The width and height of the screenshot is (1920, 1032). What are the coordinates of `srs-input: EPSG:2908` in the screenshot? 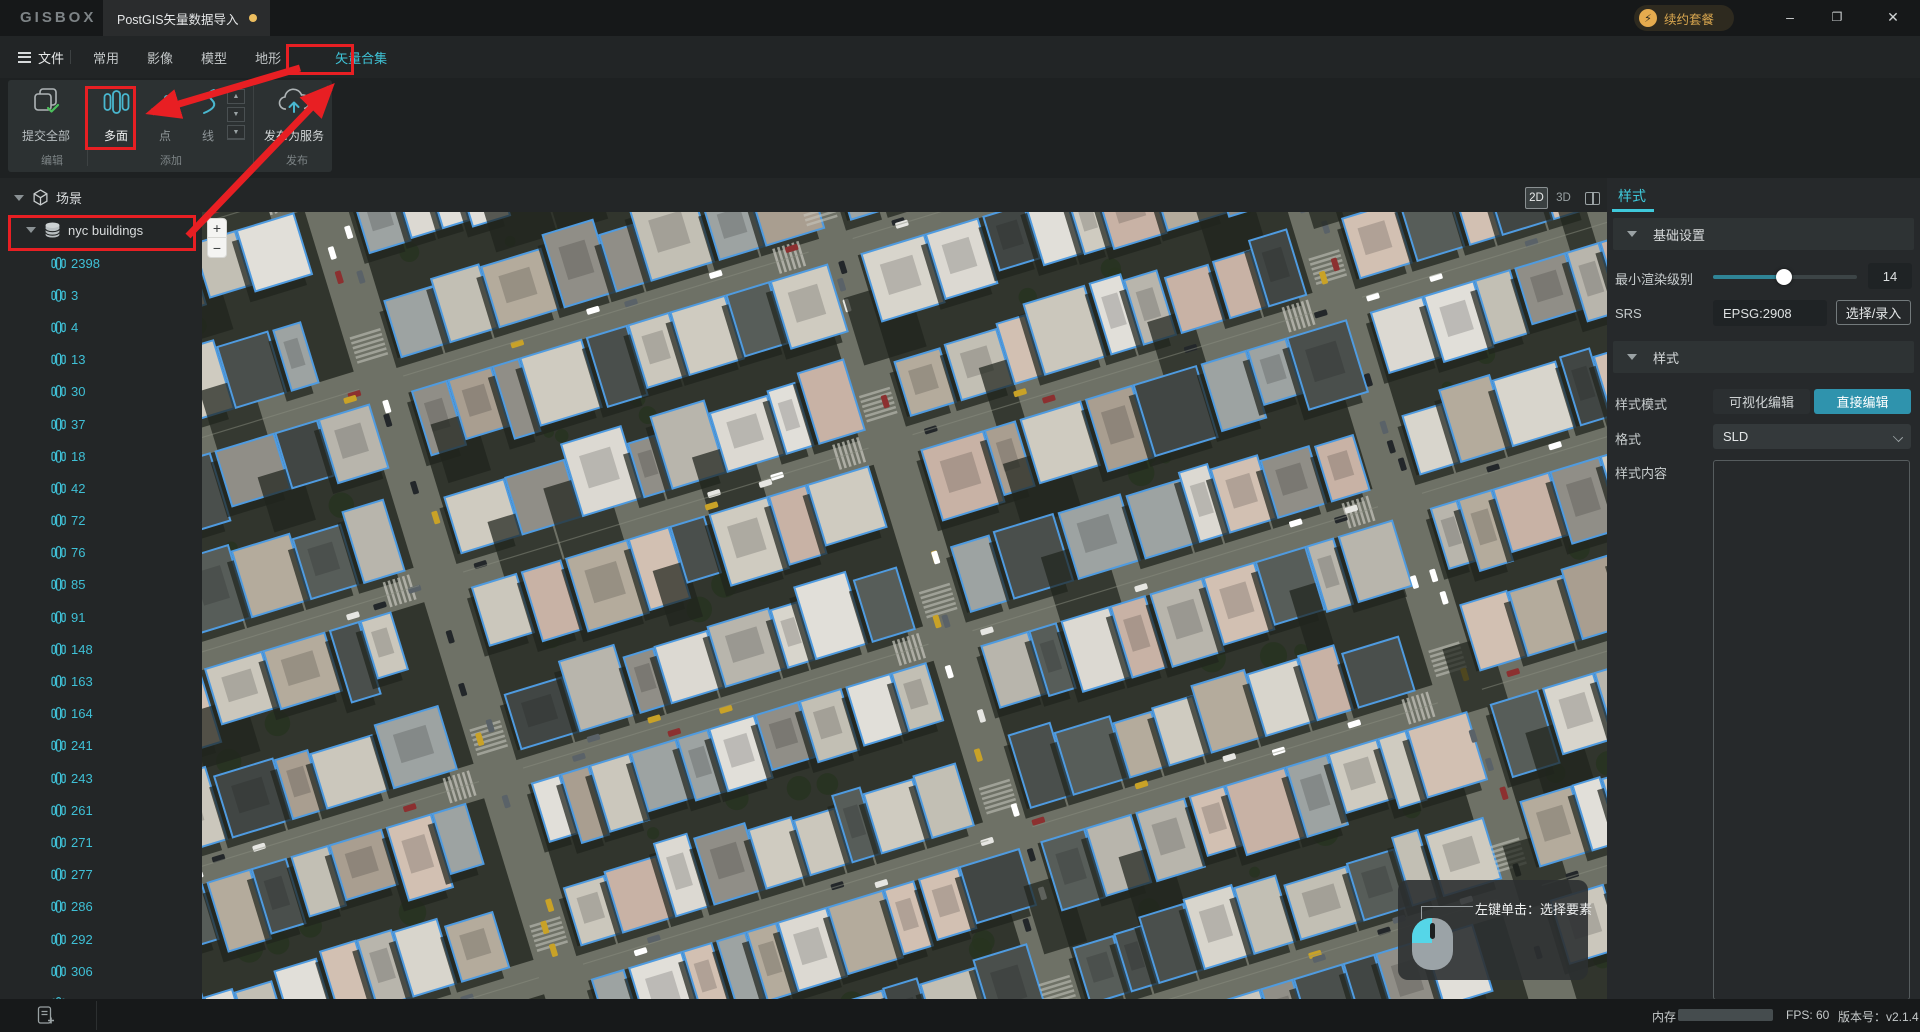 It's located at (1770, 313).